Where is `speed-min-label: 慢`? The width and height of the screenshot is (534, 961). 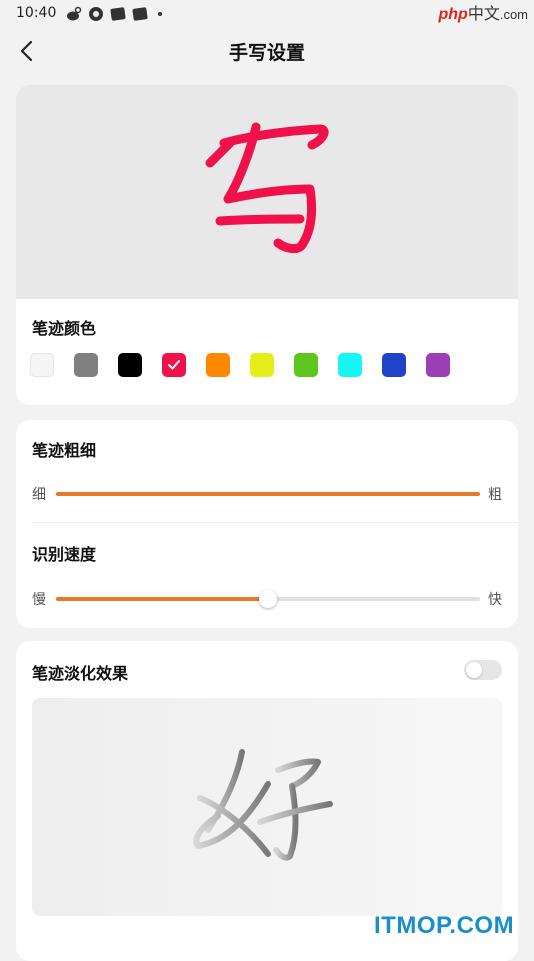 speed-min-label: 慢 is located at coordinates (39, 600).